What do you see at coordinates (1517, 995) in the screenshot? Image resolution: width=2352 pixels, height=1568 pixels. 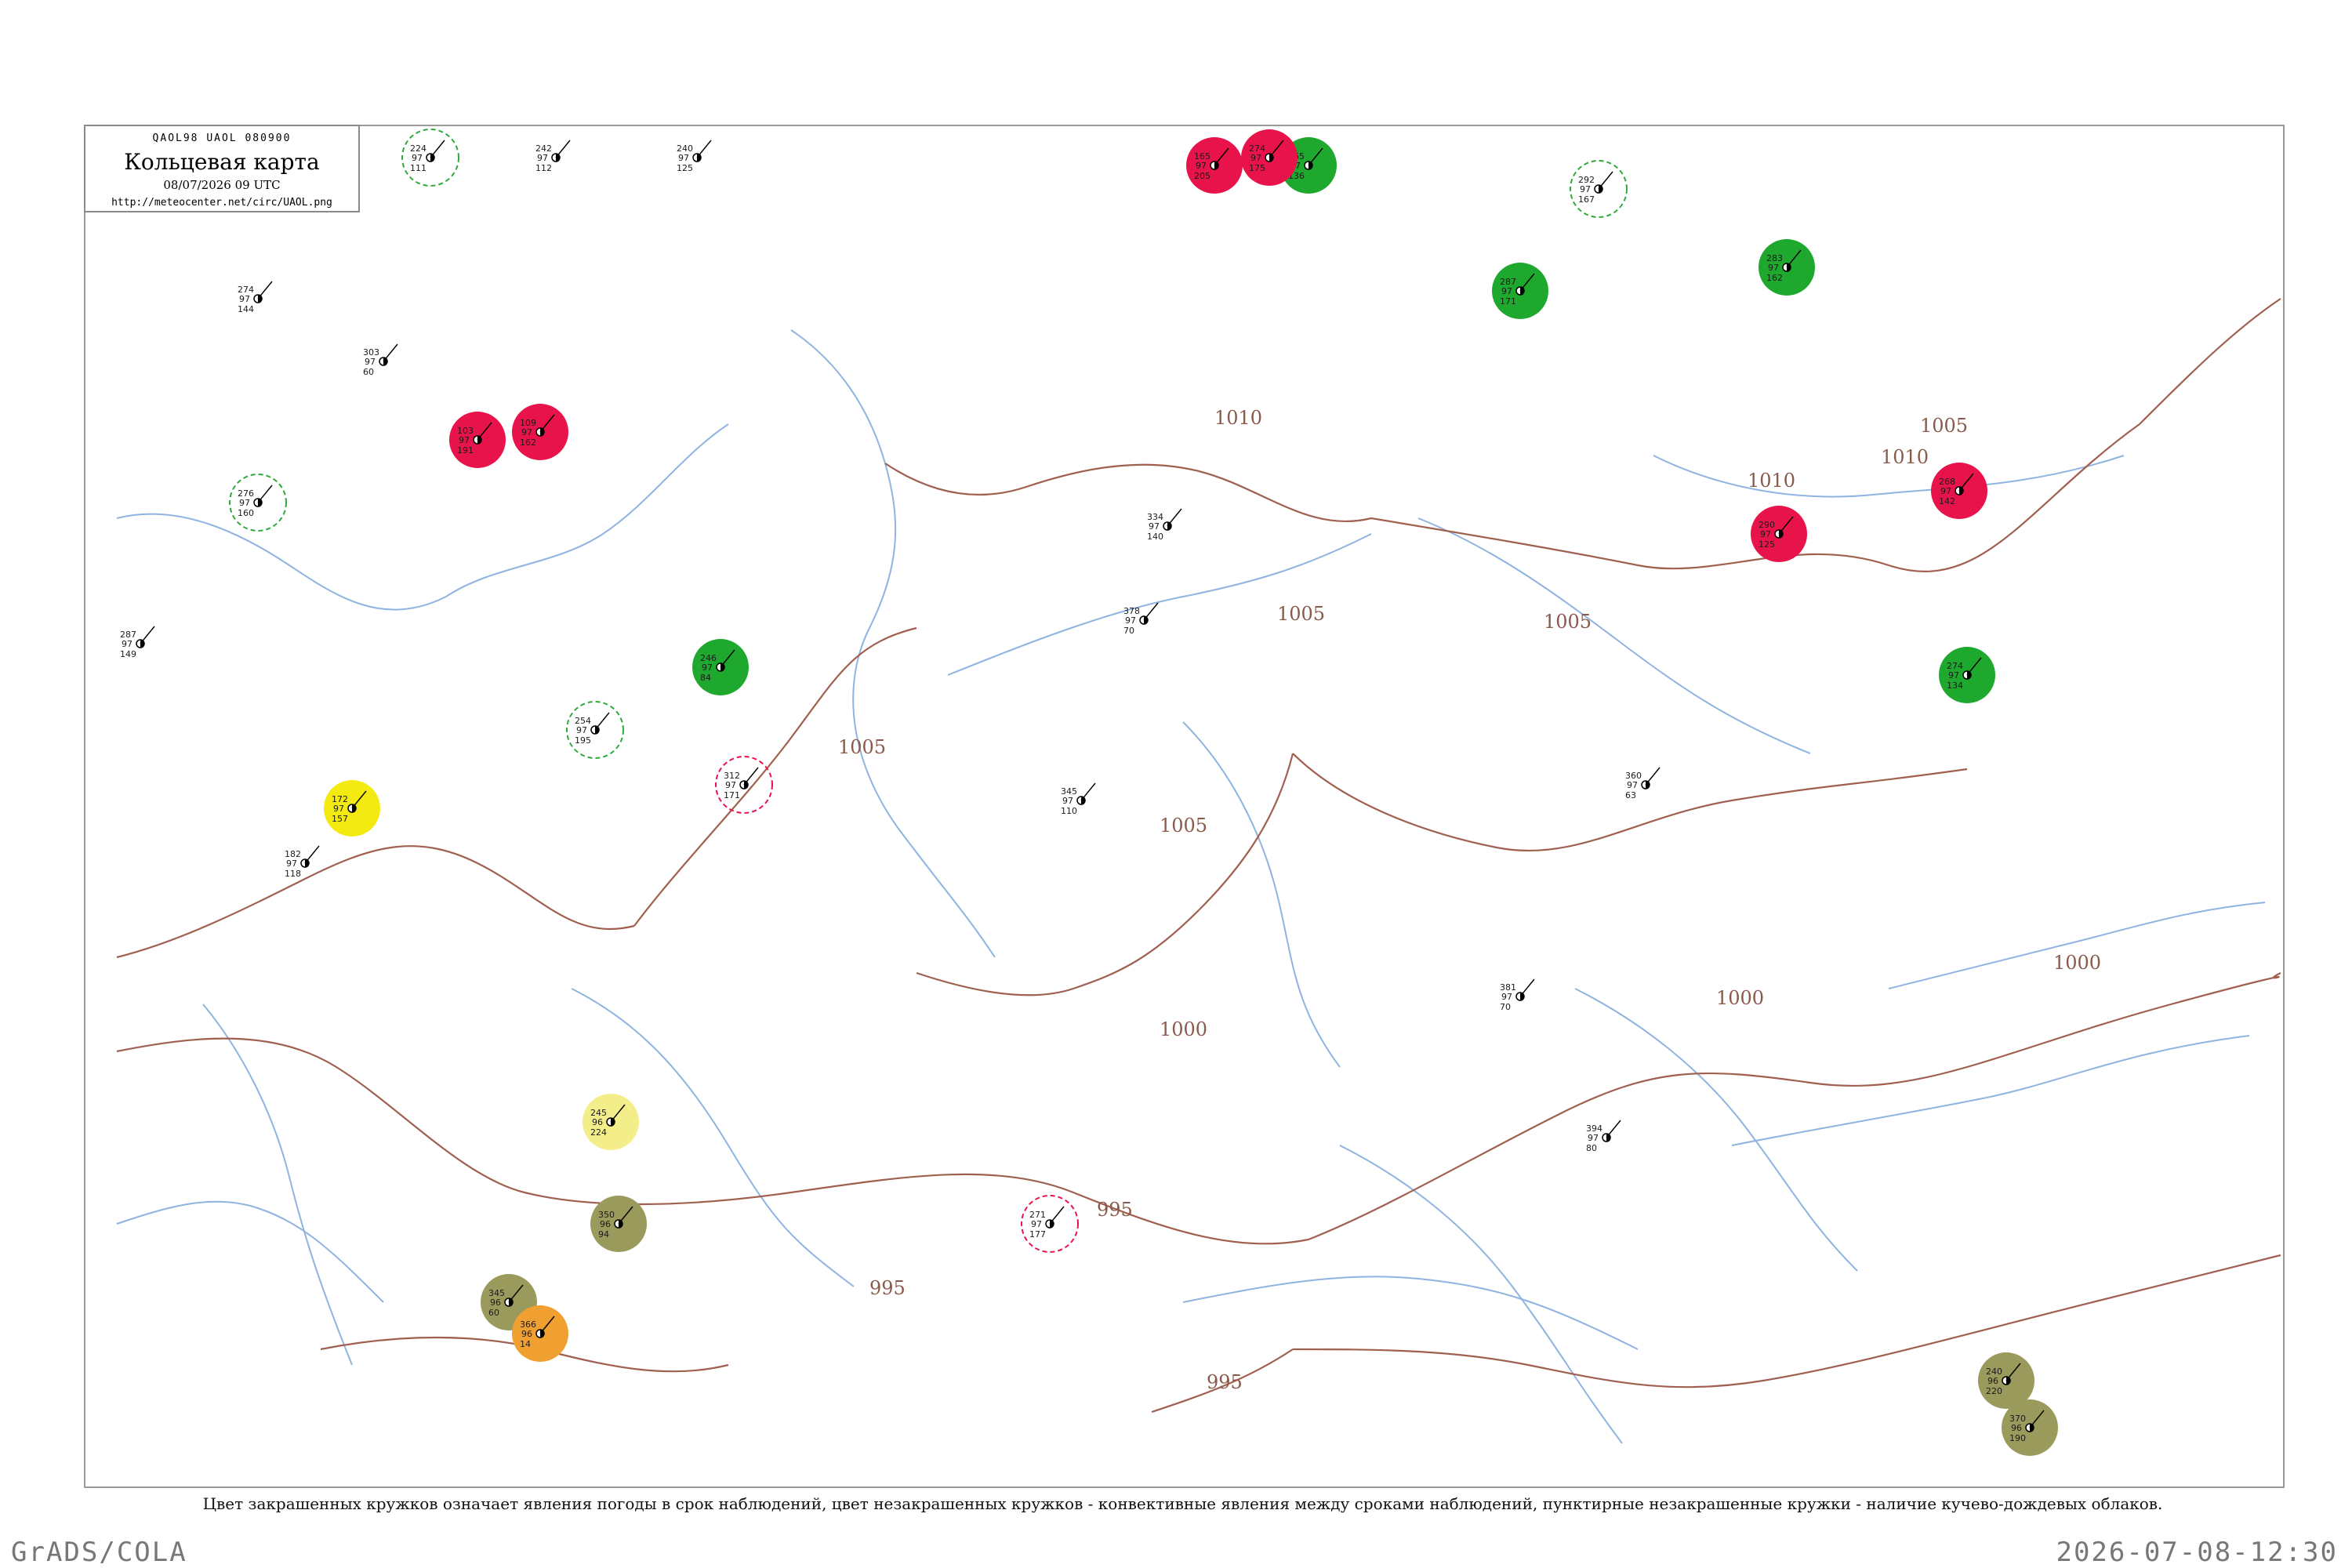 I see `station-marker: 3819770` at bounding box center [1517, 995].